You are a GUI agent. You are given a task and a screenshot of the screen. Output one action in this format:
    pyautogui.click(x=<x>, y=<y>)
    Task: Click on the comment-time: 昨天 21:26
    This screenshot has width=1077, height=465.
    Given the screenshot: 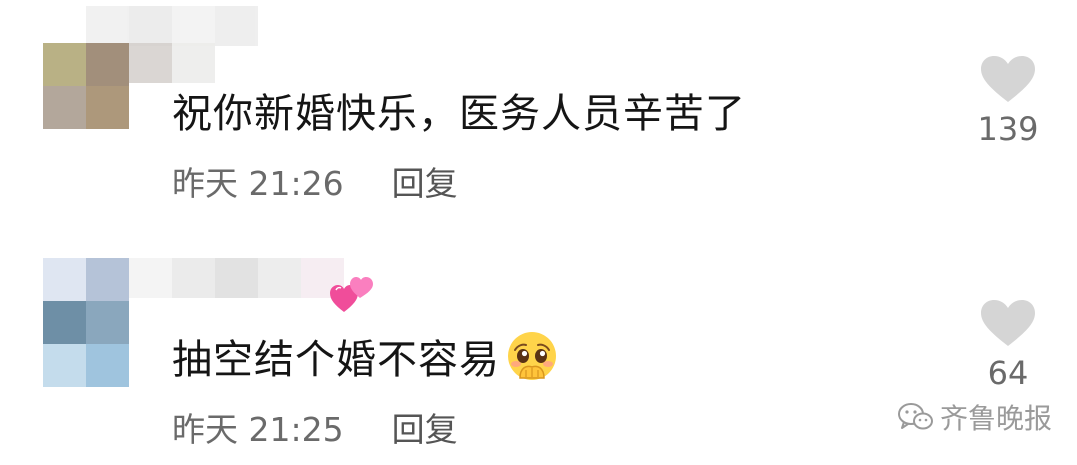 What is the action you would take?
    pyautogui.click(x=258, y=183)
    